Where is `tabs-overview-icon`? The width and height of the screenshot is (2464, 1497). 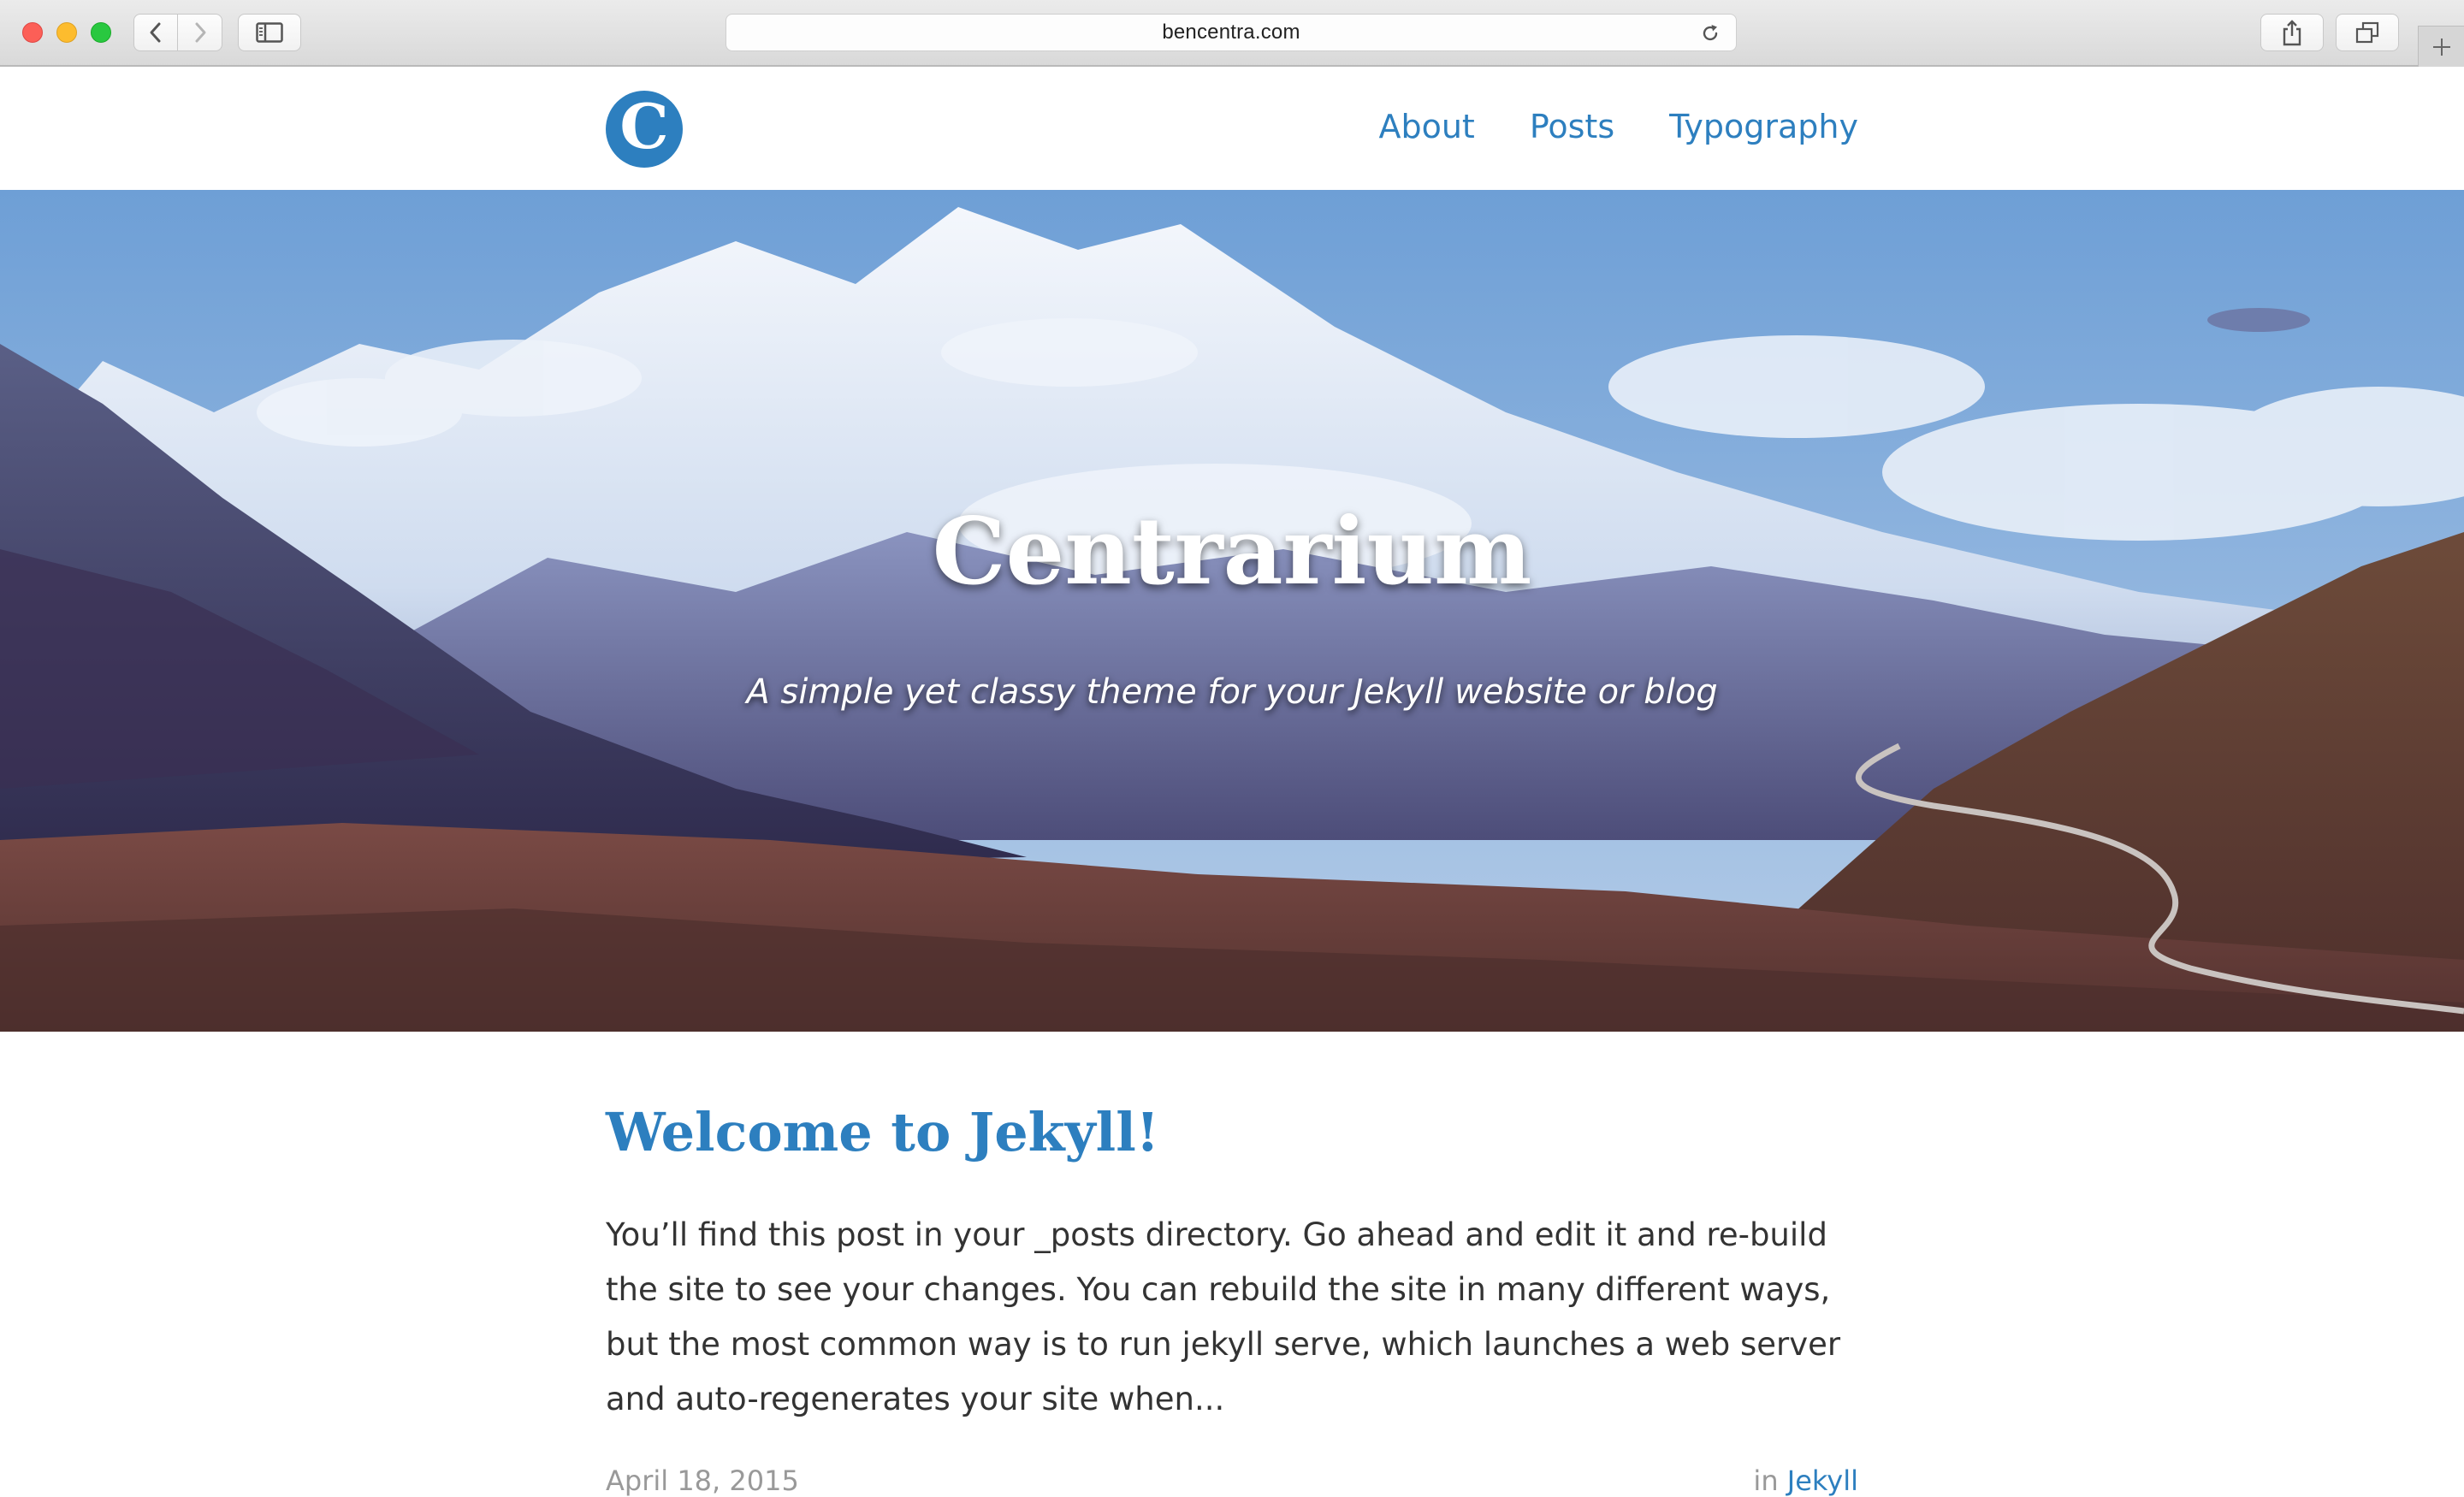
tabs-overview-icon is located at coordinates (2367, 32).